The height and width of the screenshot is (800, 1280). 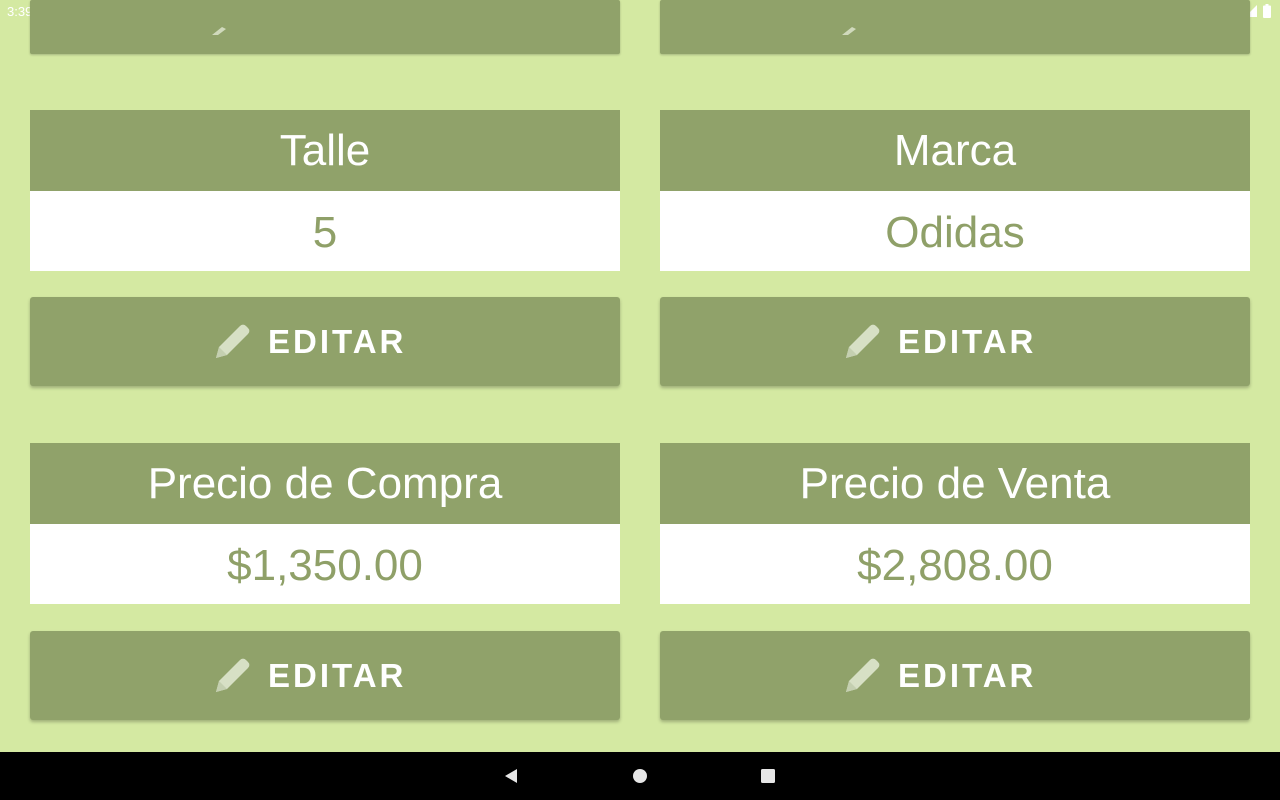 I want to click on edit-button-partial-left, so click(x=325, y=27).